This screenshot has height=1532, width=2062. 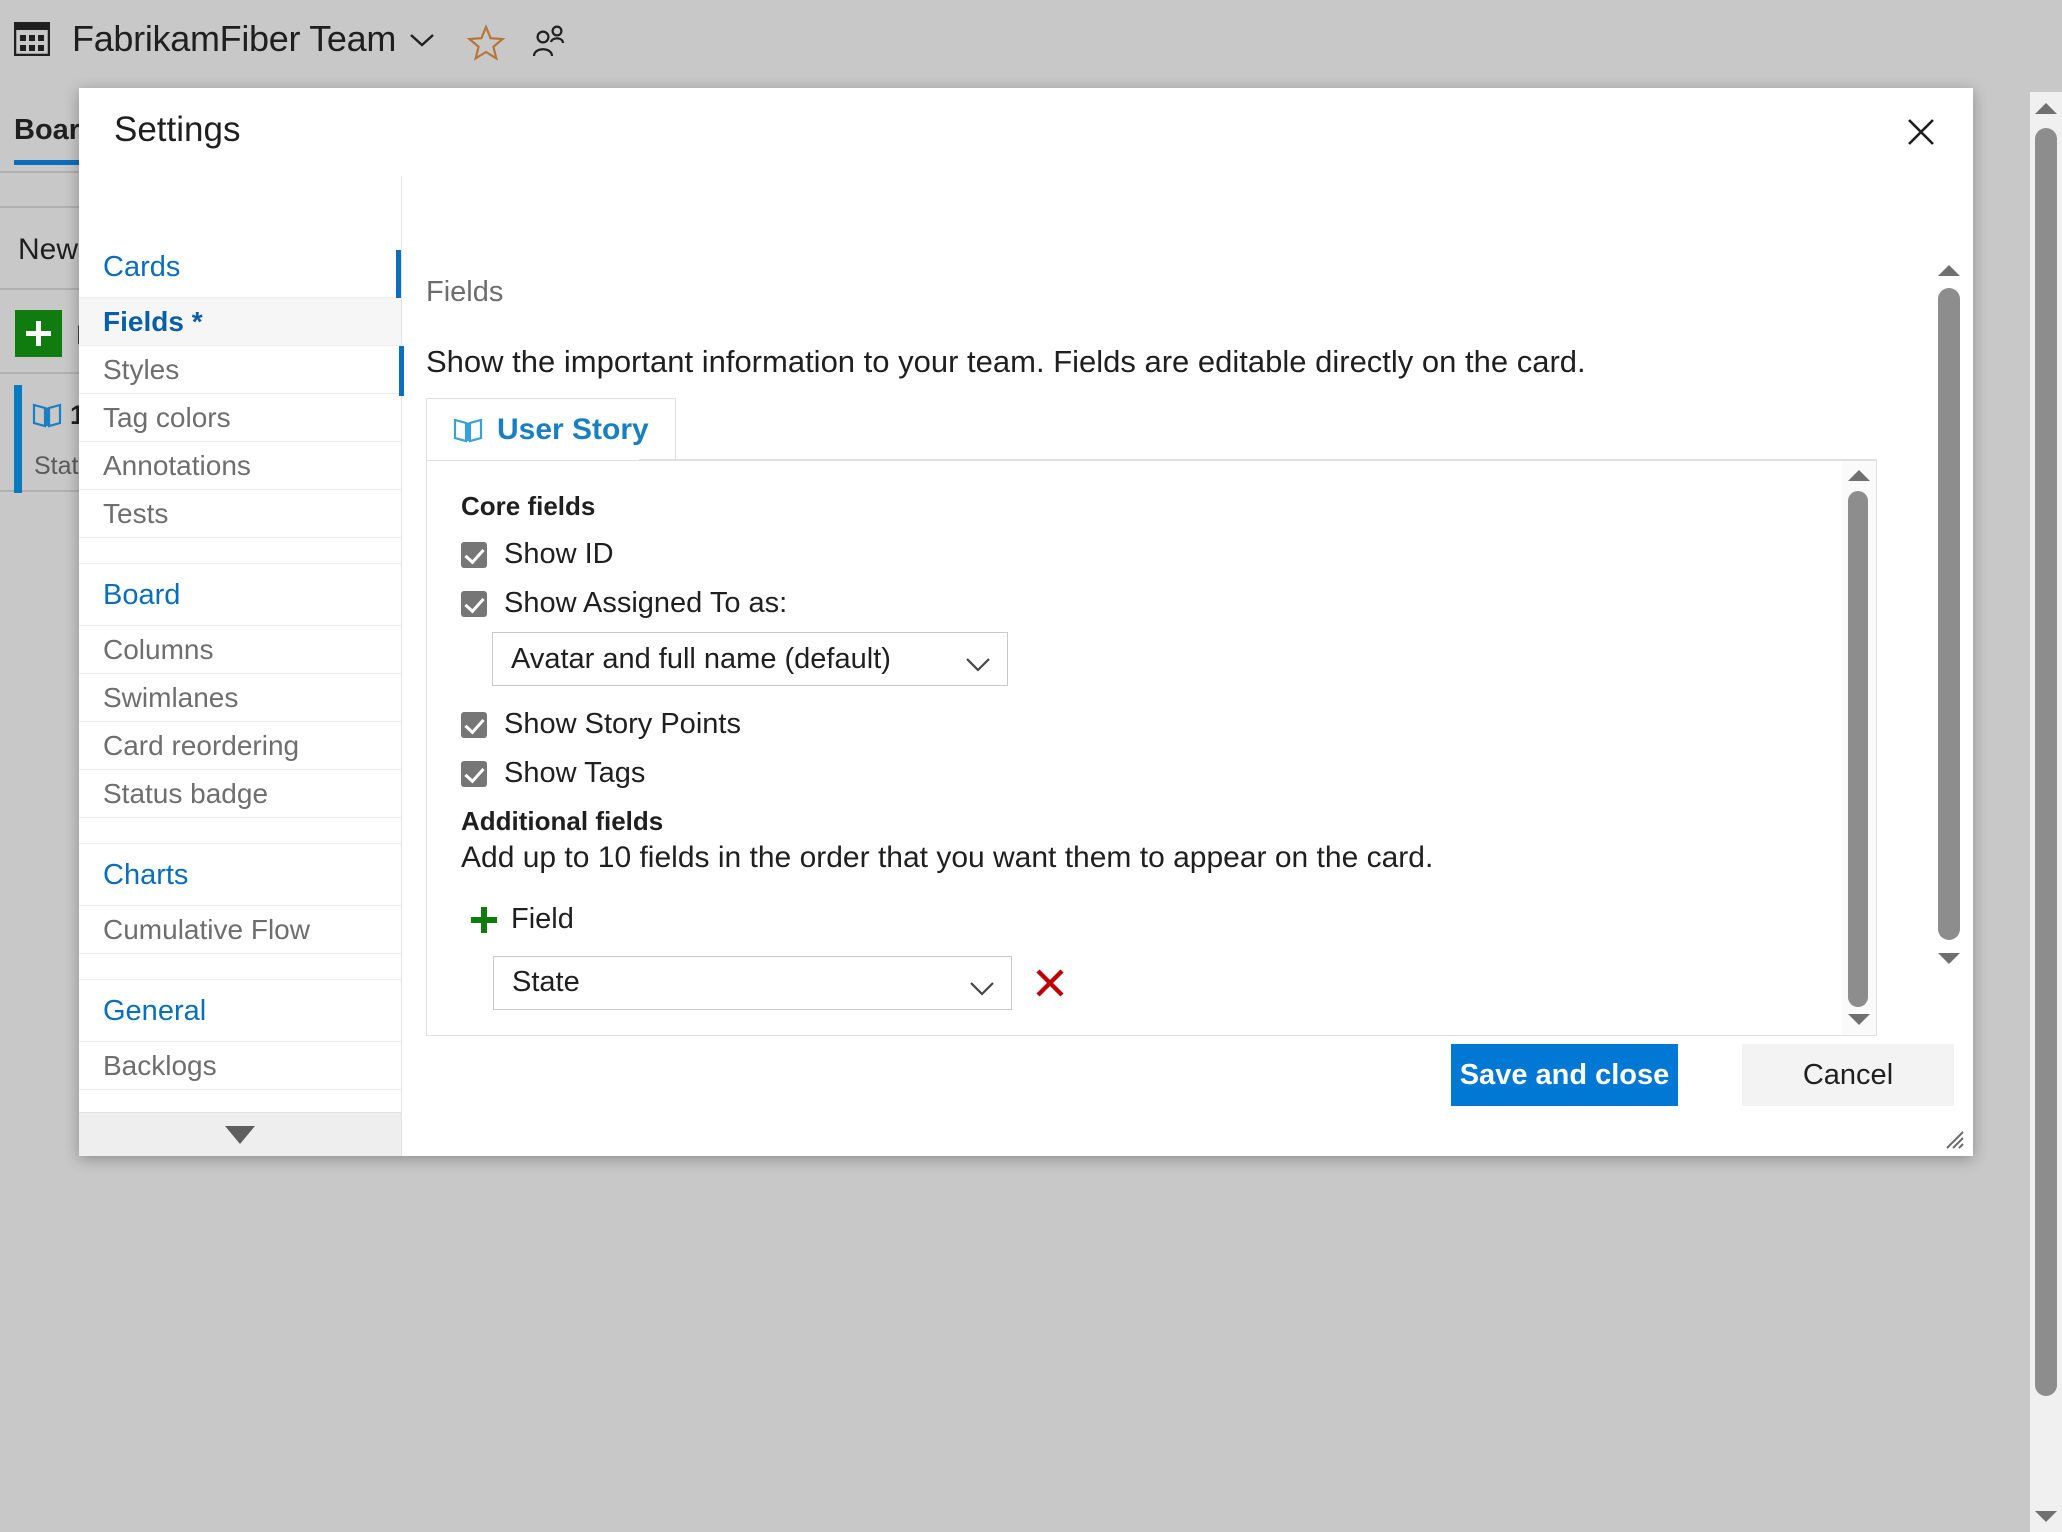 I want to click on sidebar-item-annotations: Annotations, so click(x=240, y=466).